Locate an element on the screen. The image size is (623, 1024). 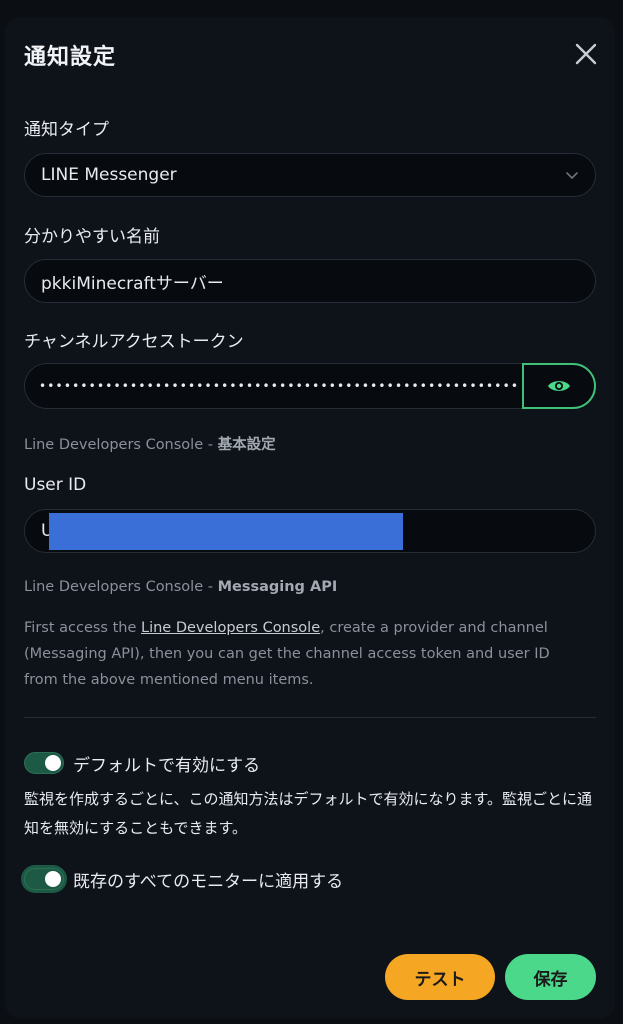
line-developers-console-link: Line Developers Console is located at coordinates (230, 628).